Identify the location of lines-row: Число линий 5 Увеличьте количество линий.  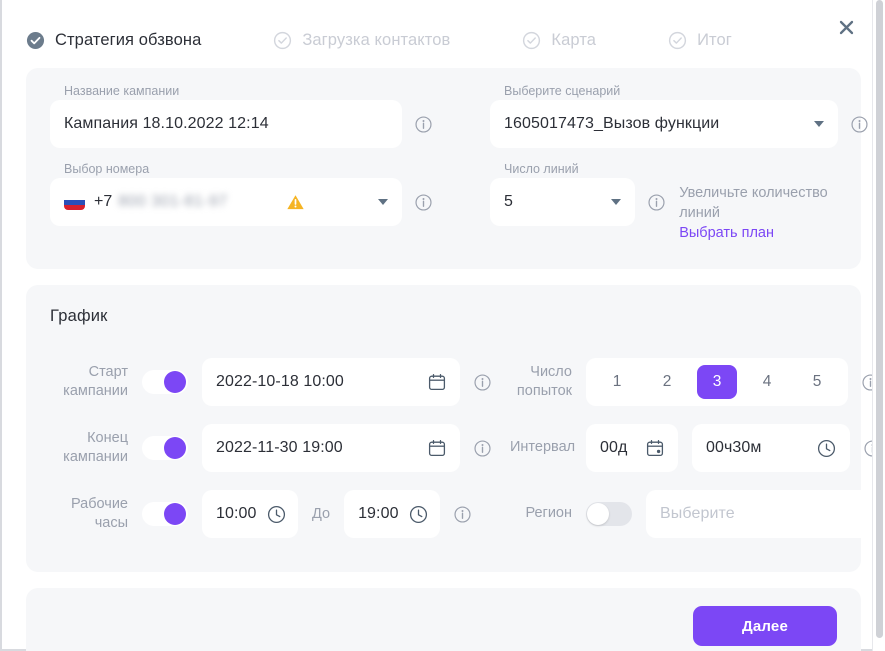
(679, 202).